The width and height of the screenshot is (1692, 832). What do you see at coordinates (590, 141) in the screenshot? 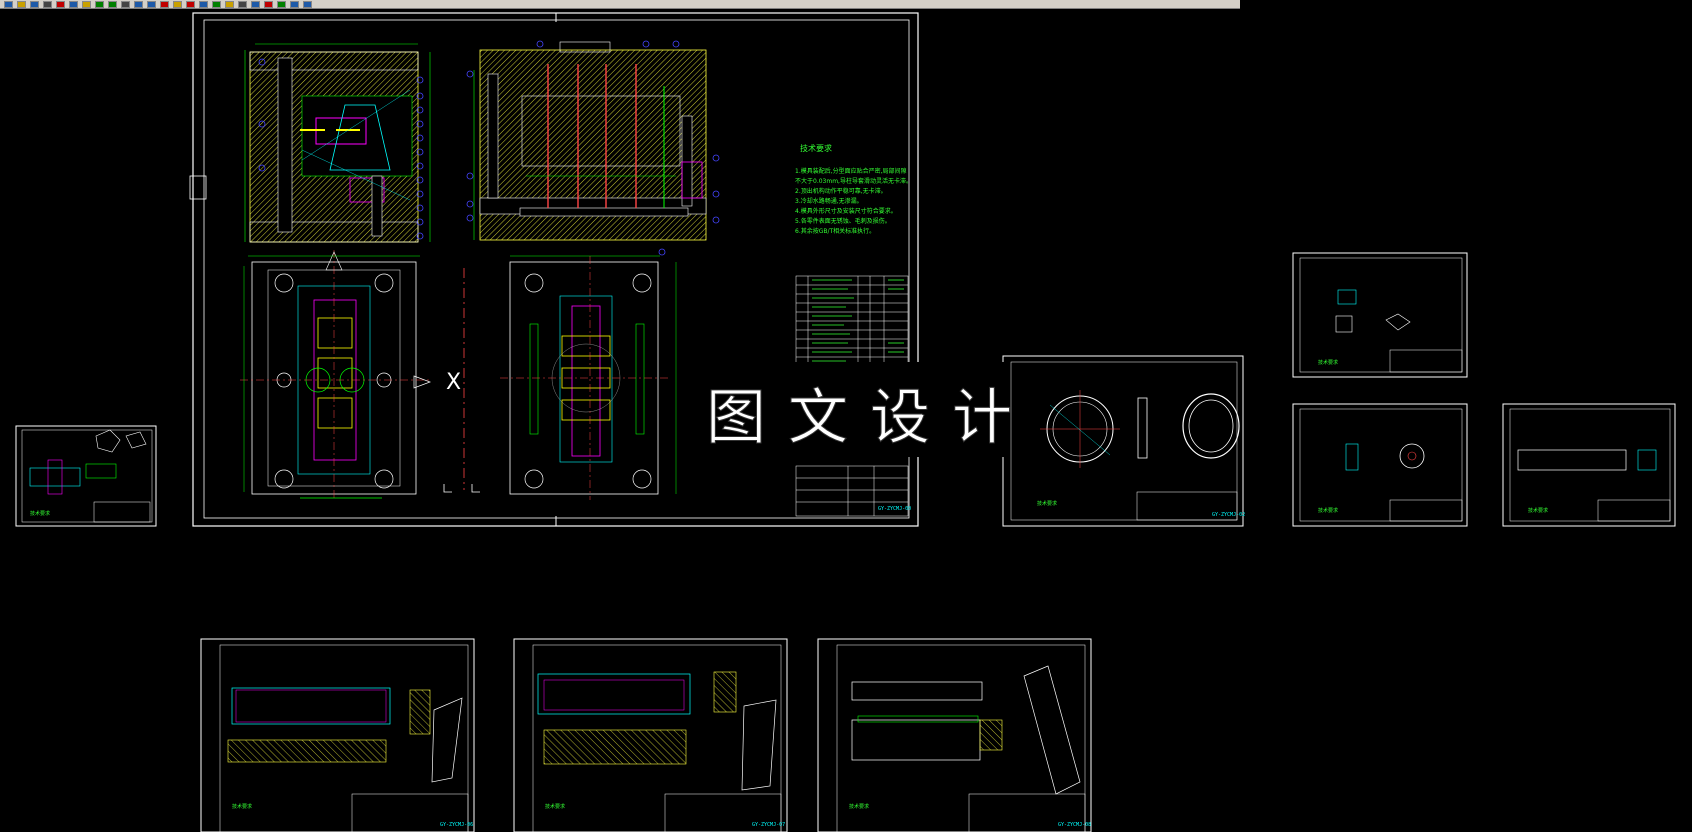
I see `section-view-right` at bounding box center [590, 141].